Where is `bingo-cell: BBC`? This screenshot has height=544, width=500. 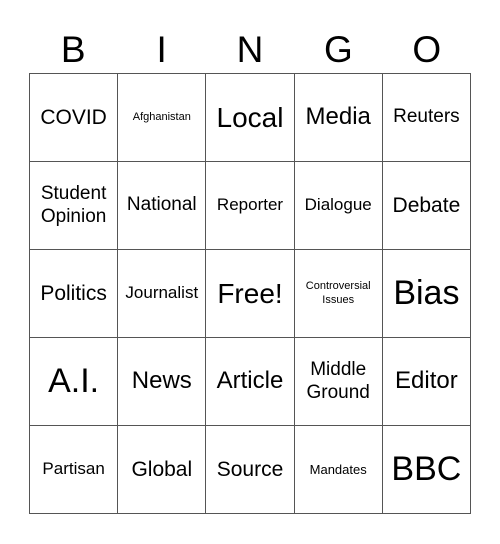 bingo-cell: BBC is located at coordinates (426, 470).